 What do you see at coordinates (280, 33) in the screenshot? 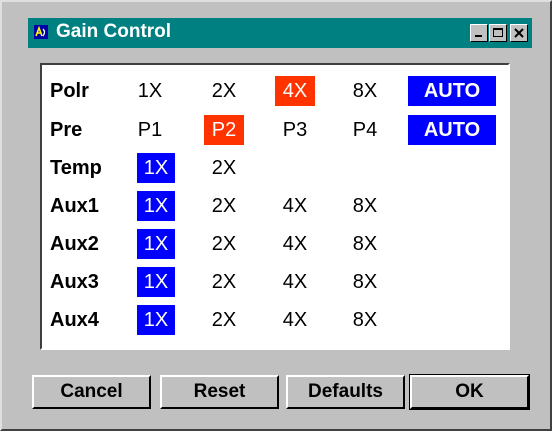
I see `title-bar: Gain Control` at bounding box center [280, 33].